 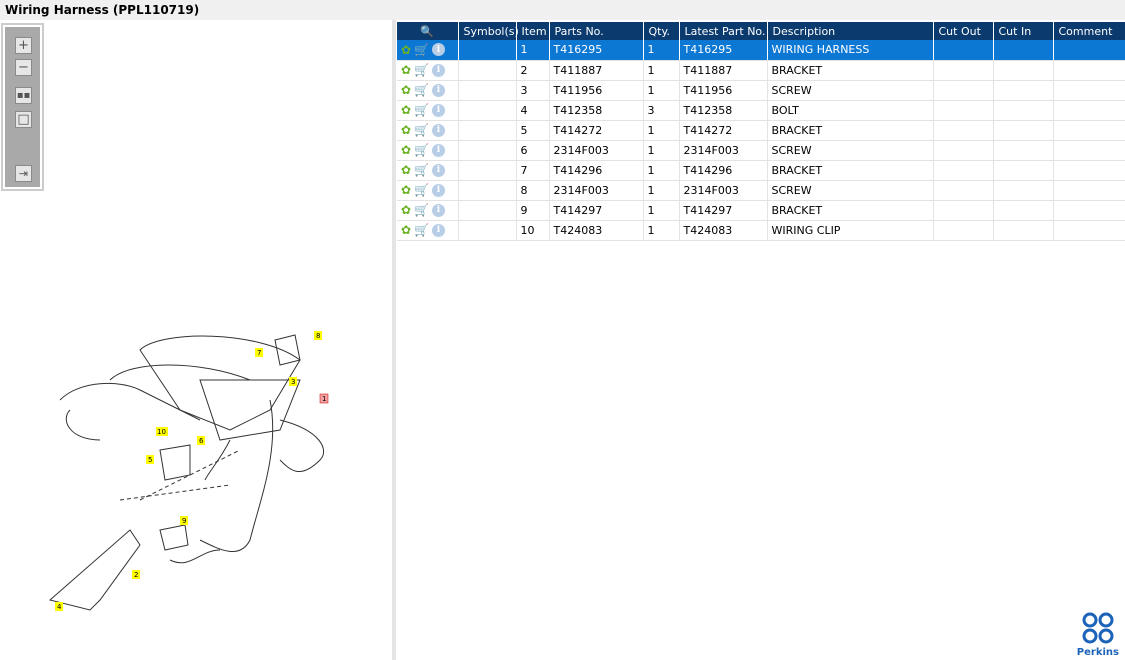 I want to click on table-row: ✿ 🛒 i 5 T414272 1 T414272 BRACKET, so click(x=761, y=130).